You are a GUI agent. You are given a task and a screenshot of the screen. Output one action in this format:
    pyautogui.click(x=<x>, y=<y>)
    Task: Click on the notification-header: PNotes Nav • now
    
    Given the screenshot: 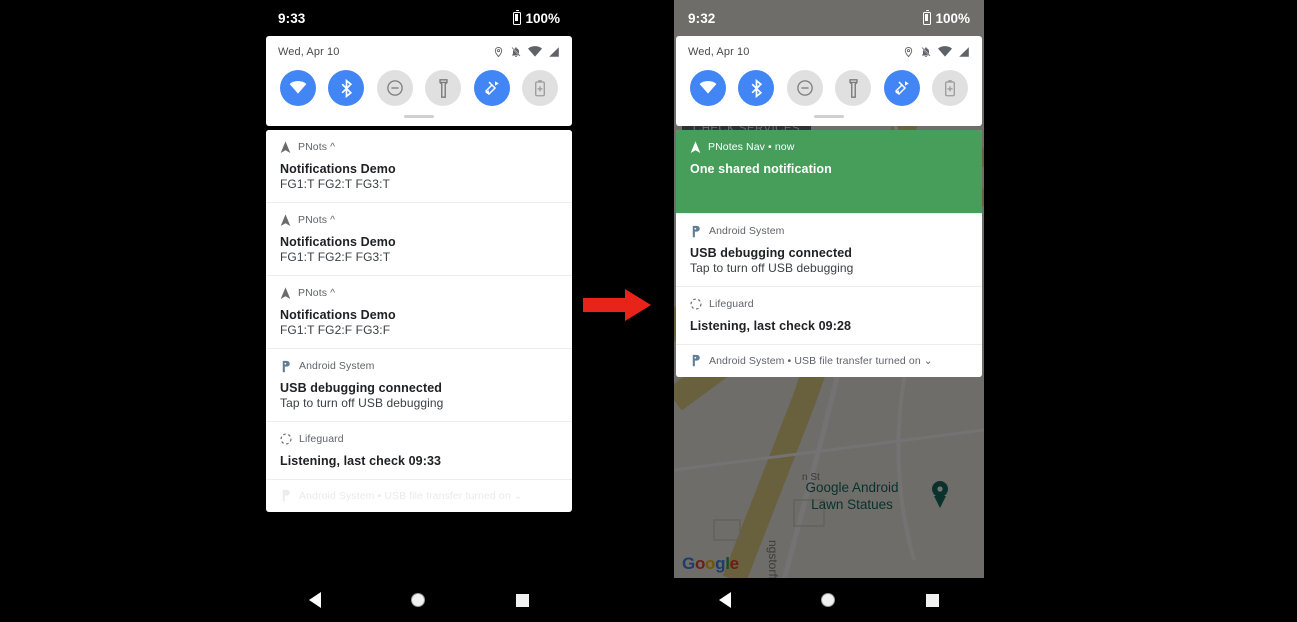 What is the action you would take?
    pyautogui.click(x=829, y=147)
    